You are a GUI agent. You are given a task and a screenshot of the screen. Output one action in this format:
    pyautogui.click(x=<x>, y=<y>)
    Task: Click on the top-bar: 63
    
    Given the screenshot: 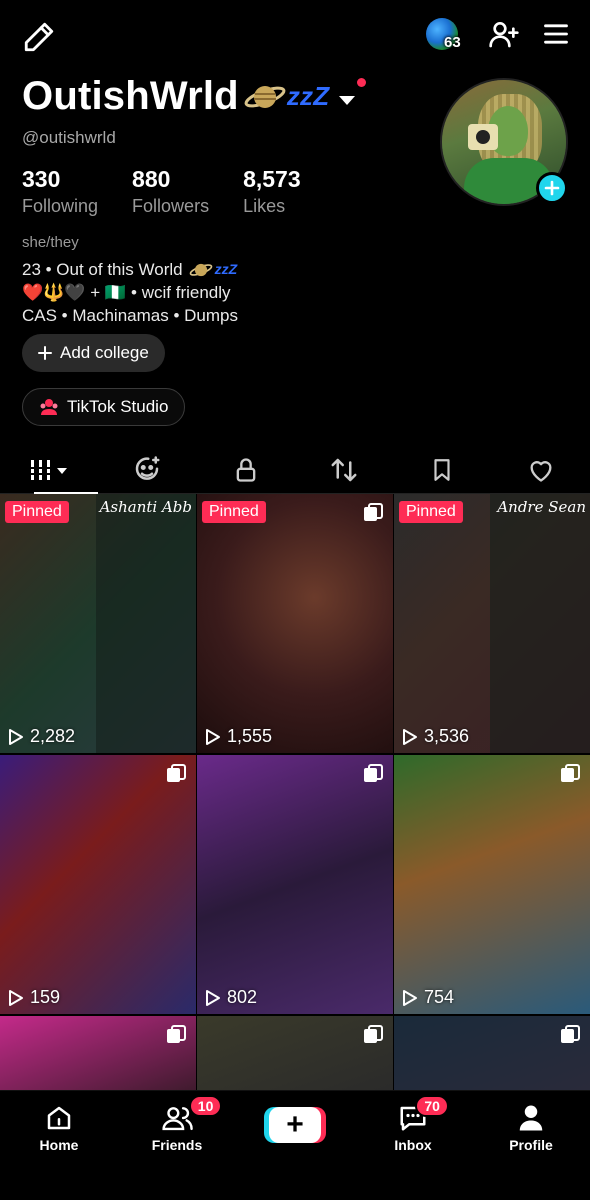 What is the action you would take?
    pyautogui.click(x=295, y=36)
    